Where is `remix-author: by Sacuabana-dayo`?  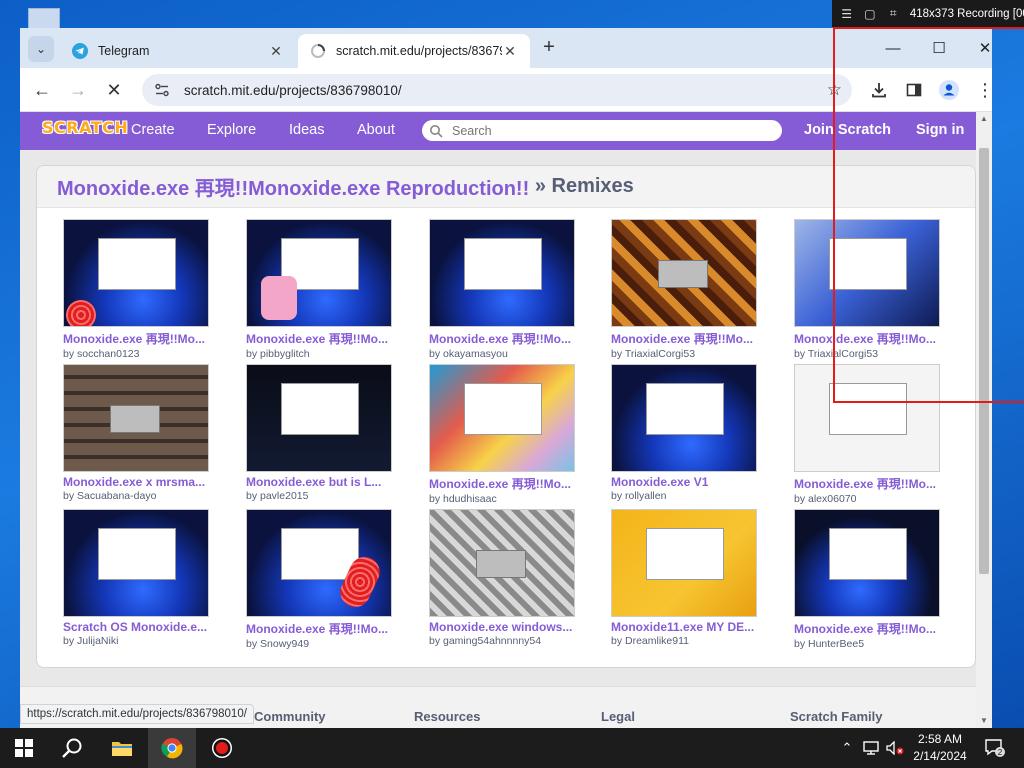
remix-author: by Sacuabana-dayo is located at coordinates (136, 496).